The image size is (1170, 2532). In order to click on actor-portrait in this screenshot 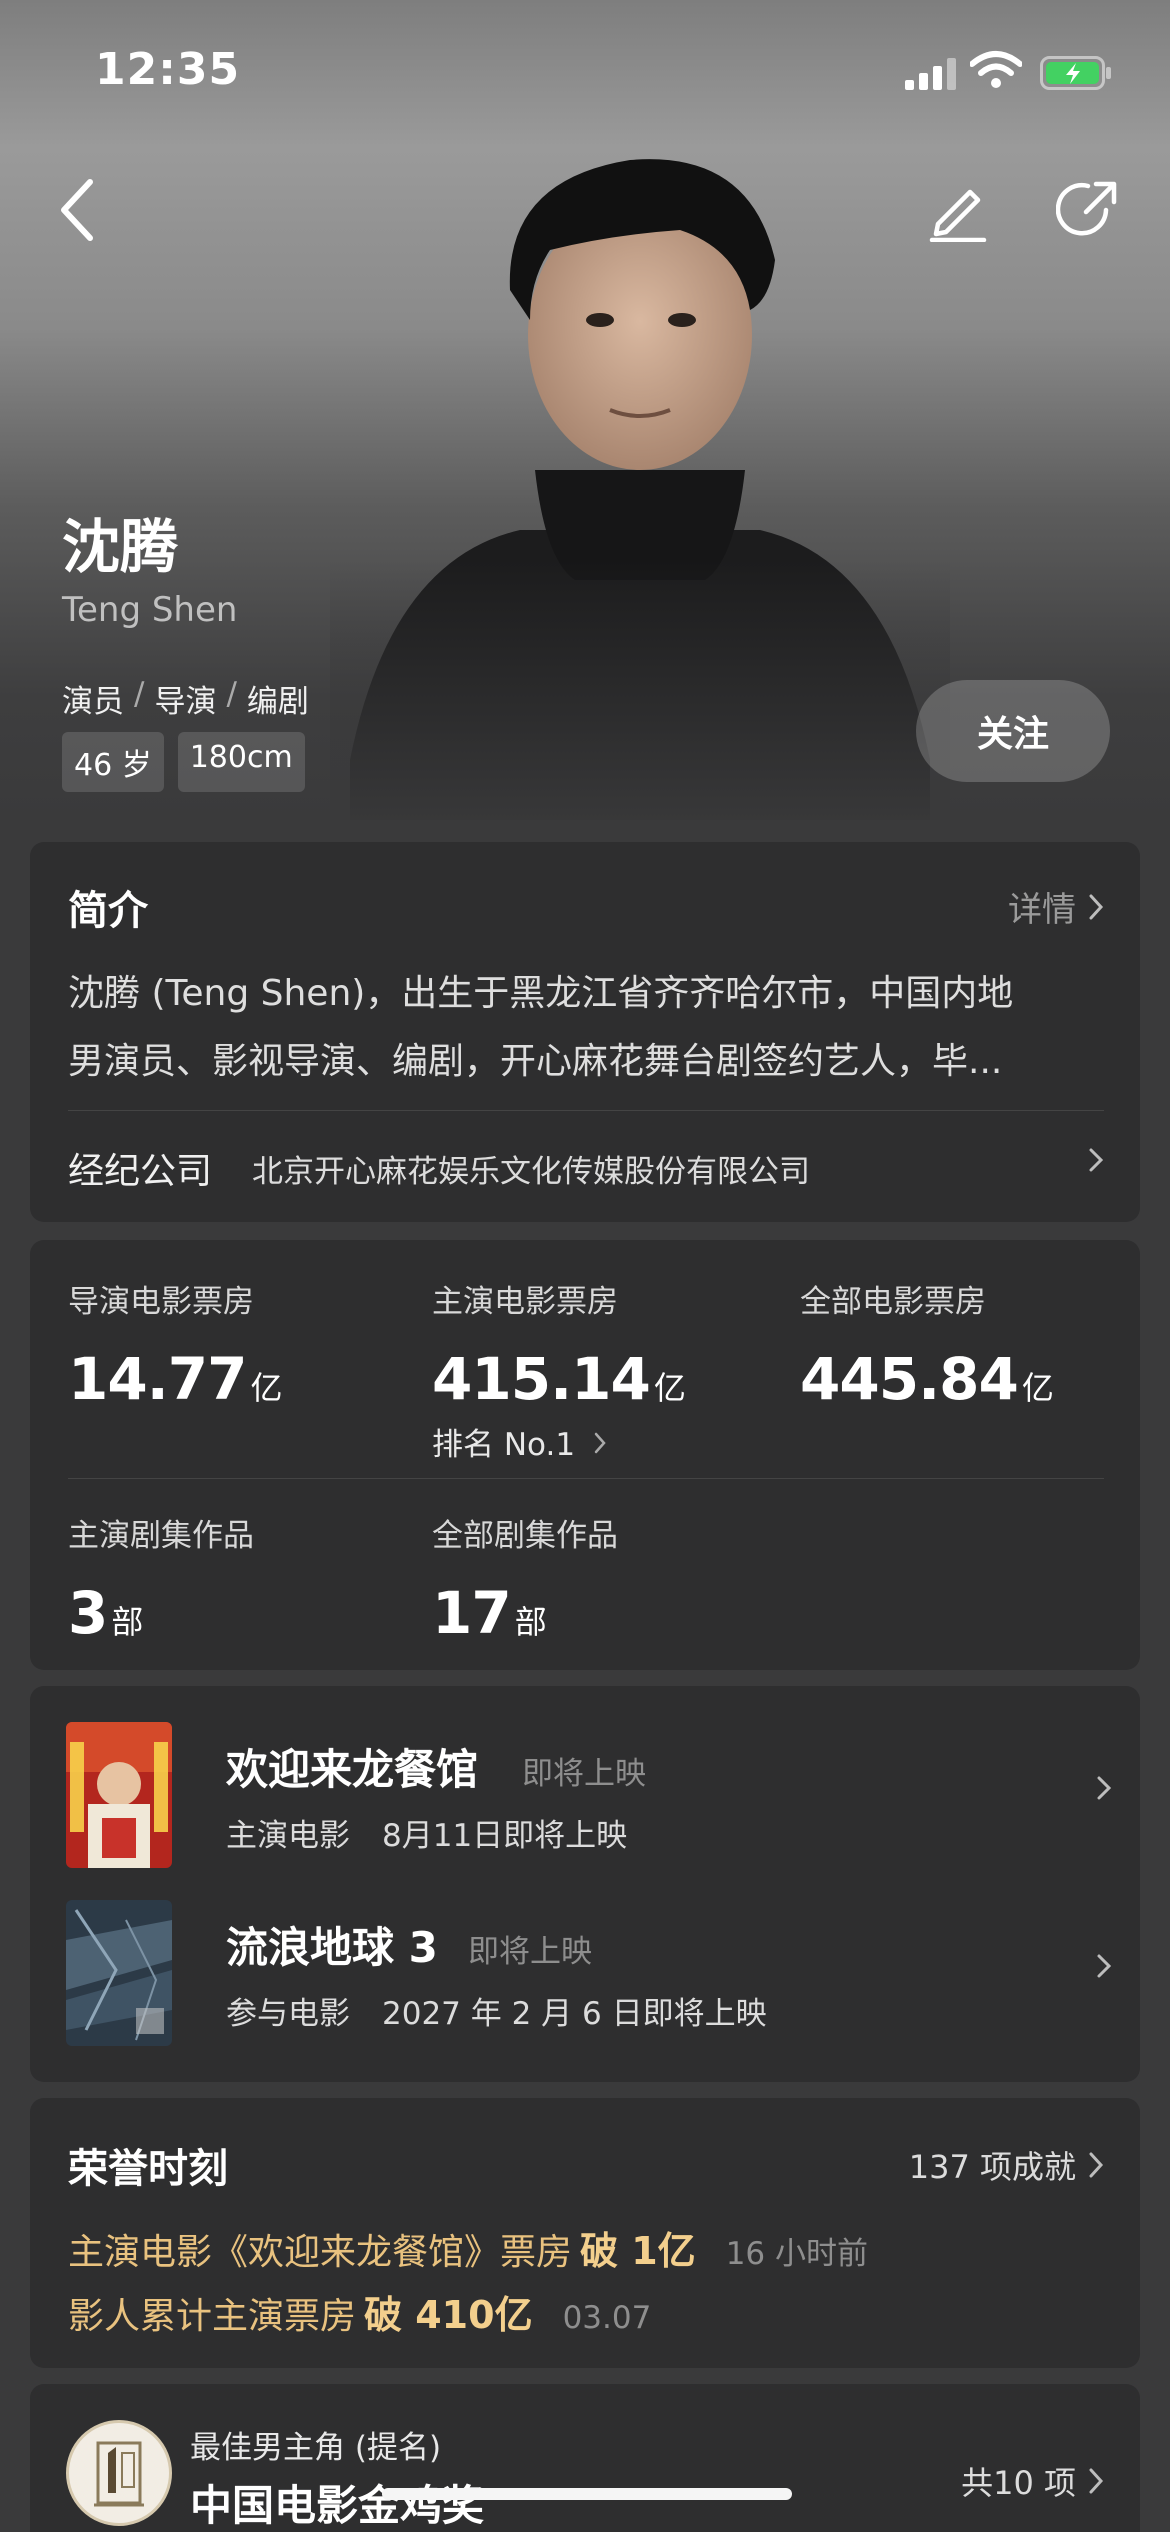, I will do `click(640, 489)`.